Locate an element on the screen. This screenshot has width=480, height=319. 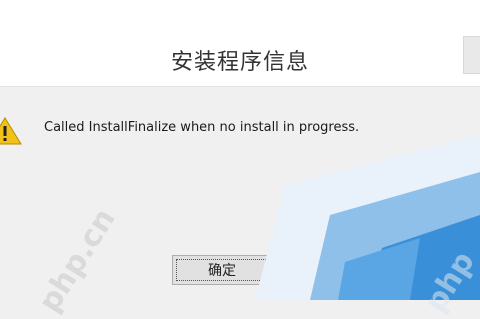
ok-button: 确定 is located at coordinates (222, 270).